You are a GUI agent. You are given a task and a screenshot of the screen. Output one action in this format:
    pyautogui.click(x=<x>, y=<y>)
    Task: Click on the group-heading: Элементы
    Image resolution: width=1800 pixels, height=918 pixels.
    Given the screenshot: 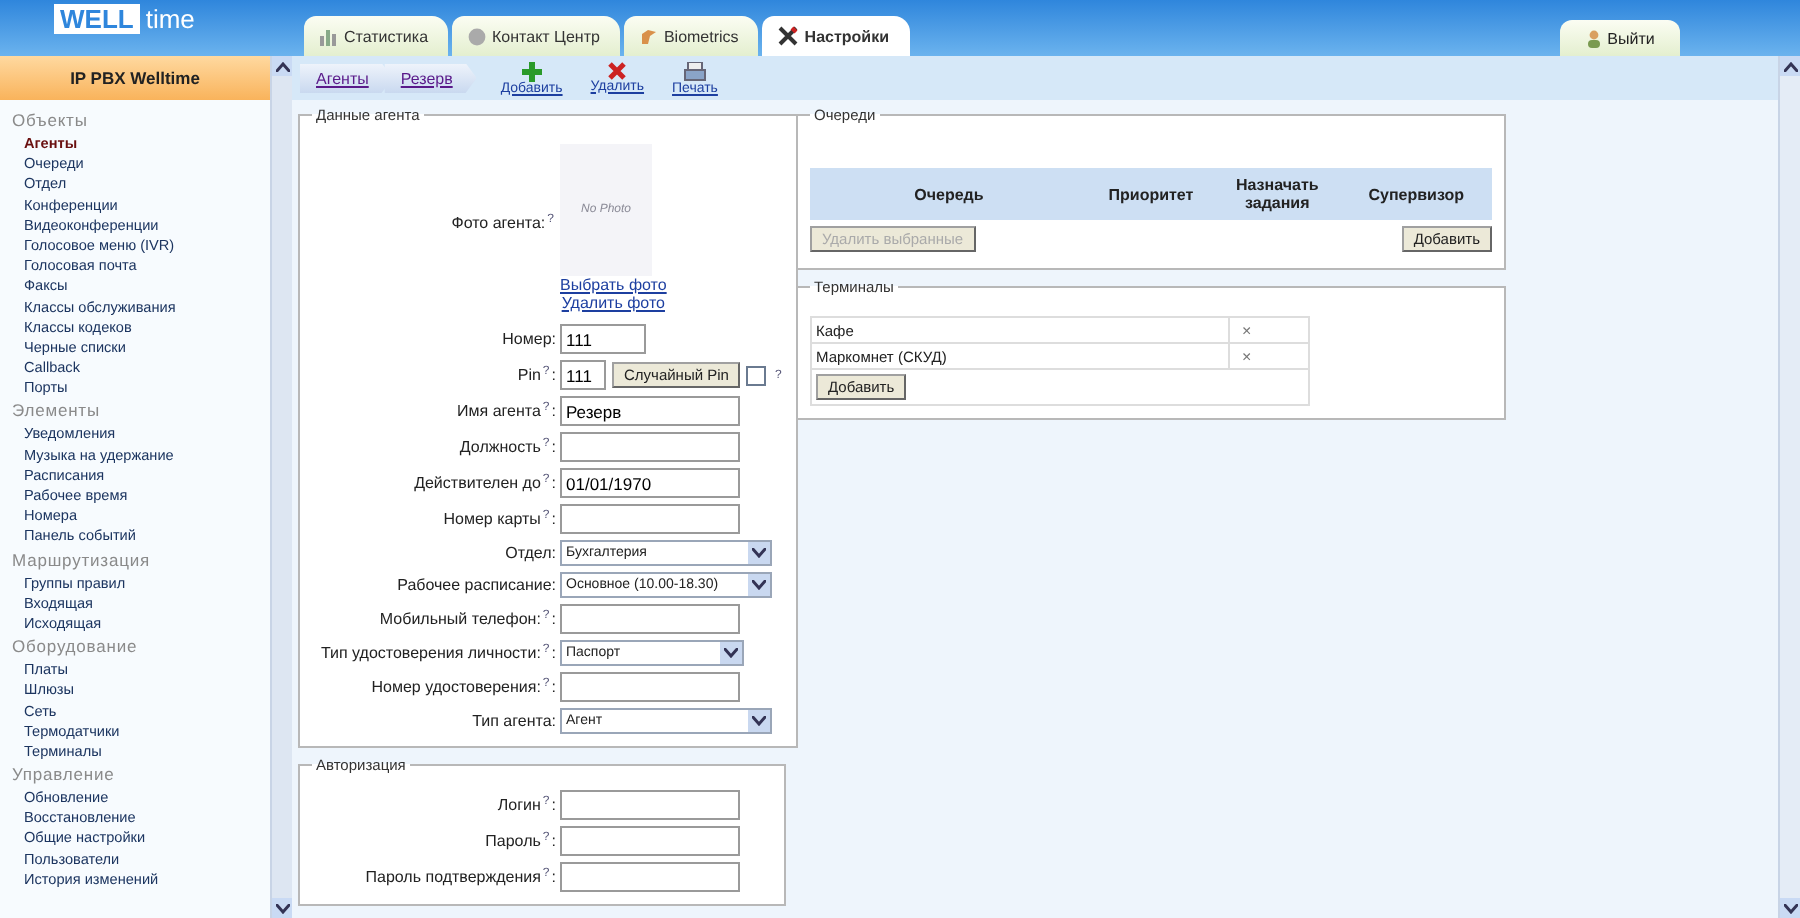 What is the action you would take?
    pyautogui.click(x=57, y=411)
    